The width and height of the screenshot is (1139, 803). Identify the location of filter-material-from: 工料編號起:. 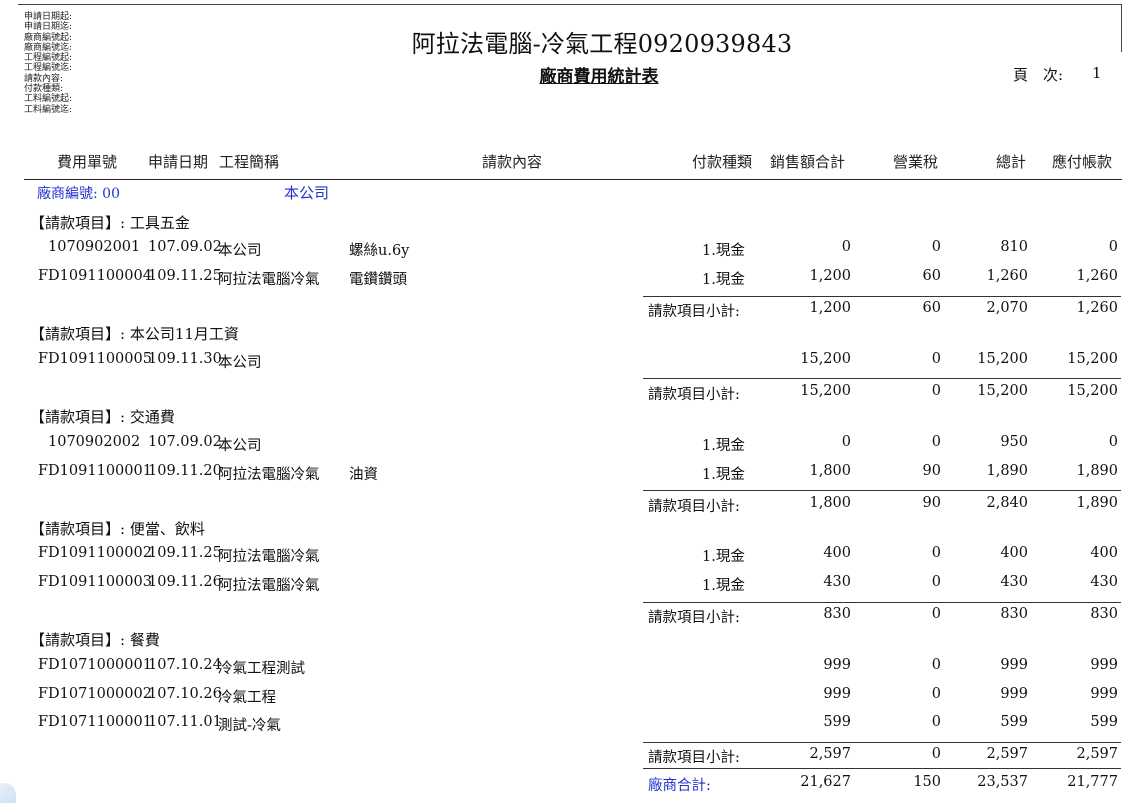
(48, 99).